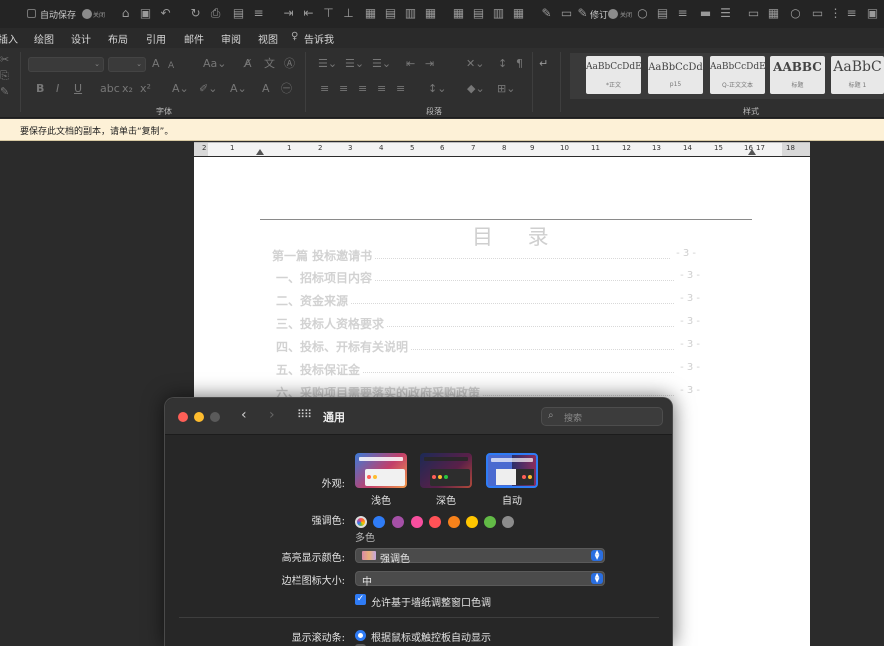 The image size is (884, 646). Describe the element at coordinates (231, 38) in the screenshot. I see `tab-review: 审阅` at that location.